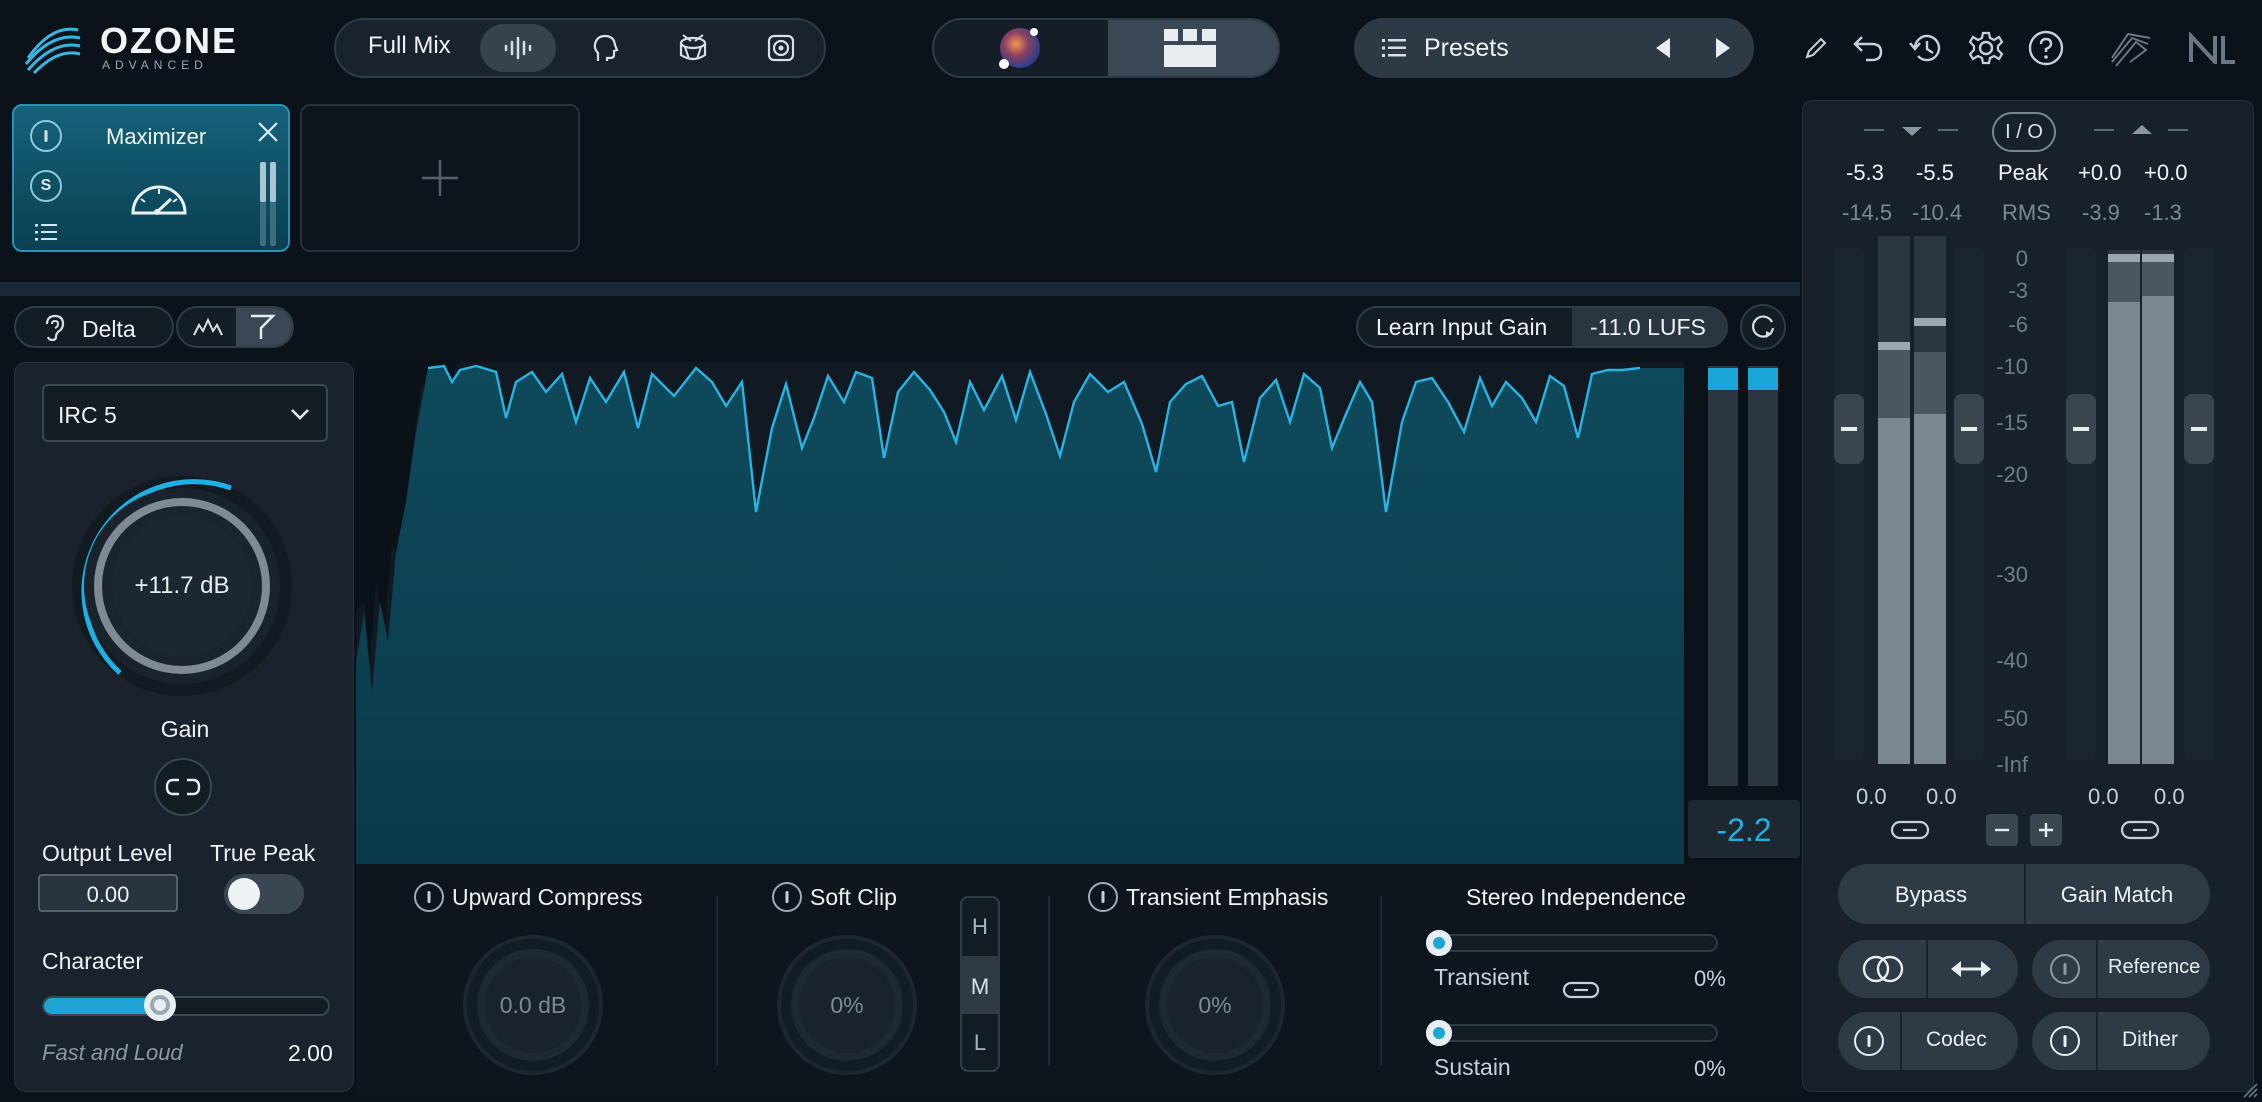 This screenshot has height=1102, width=2262. What do you see at coordinates (2199, 429) in the screenshot?
I see `output-gain-fader-right-thumb` at bounding box center [2199, 429].